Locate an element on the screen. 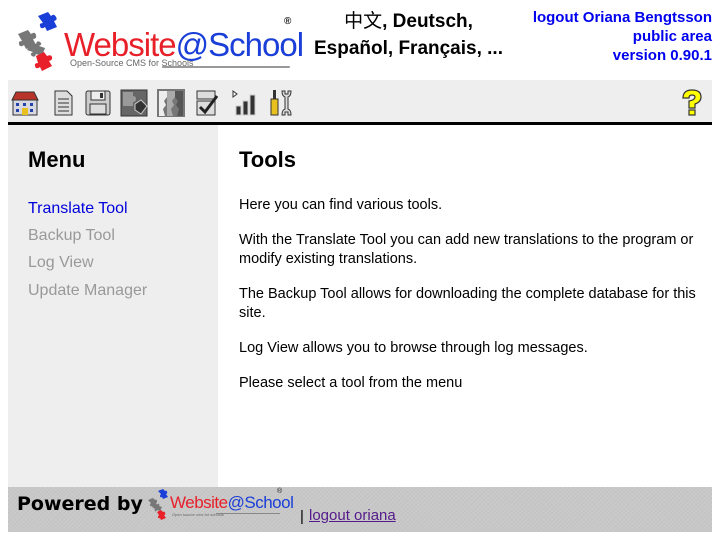 The width and height of the screenshot is (720, 547). registered-mark: ® is located at coordinates (288, 21).